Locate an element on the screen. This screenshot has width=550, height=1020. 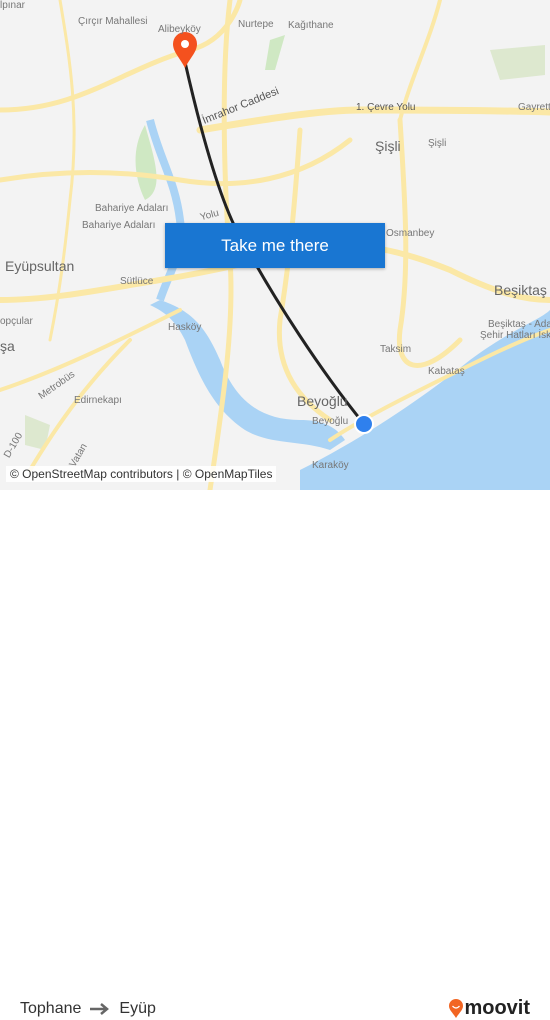
destination-pin-icon is located at coordinates (185, 50).